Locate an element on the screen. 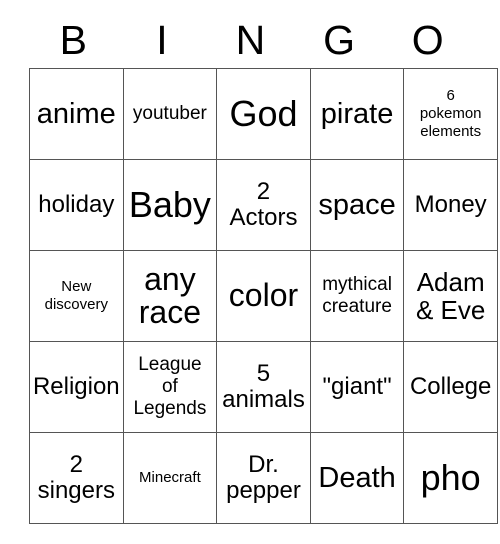 Image resolution: width=500 pixels, height=544 pixels. bingo-header-row: B I N G O is located at coordinates (250, 40).